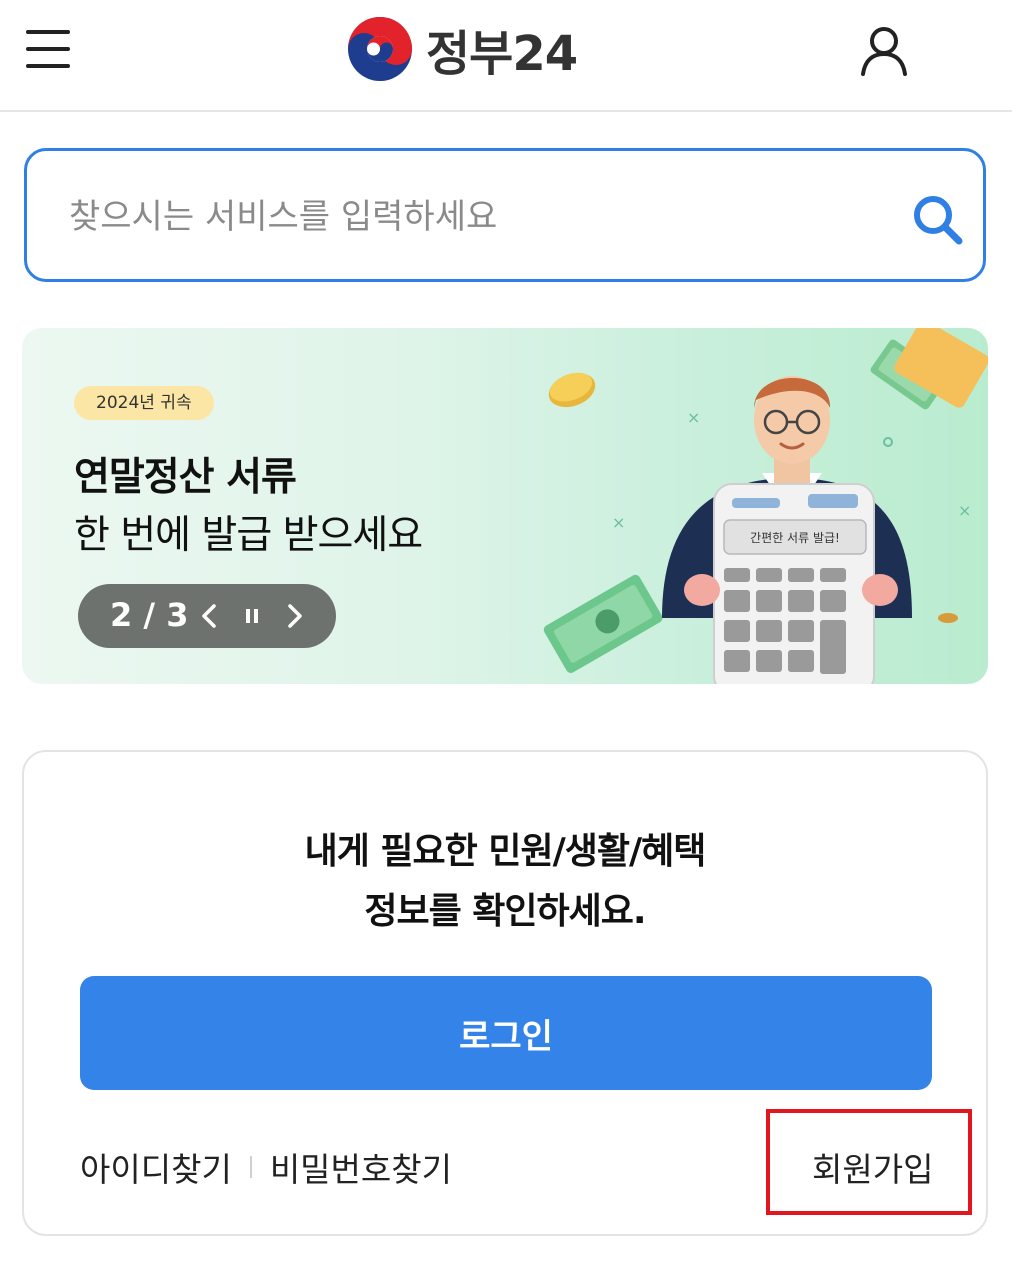 The height and width of the screenshot is (1266, 1012). What do you see at coordinates (505, 851) in the screenshot?
I see `card-title-line1: 내게 필요한 민원/생활/혜택` at bounding box center [505, 851].